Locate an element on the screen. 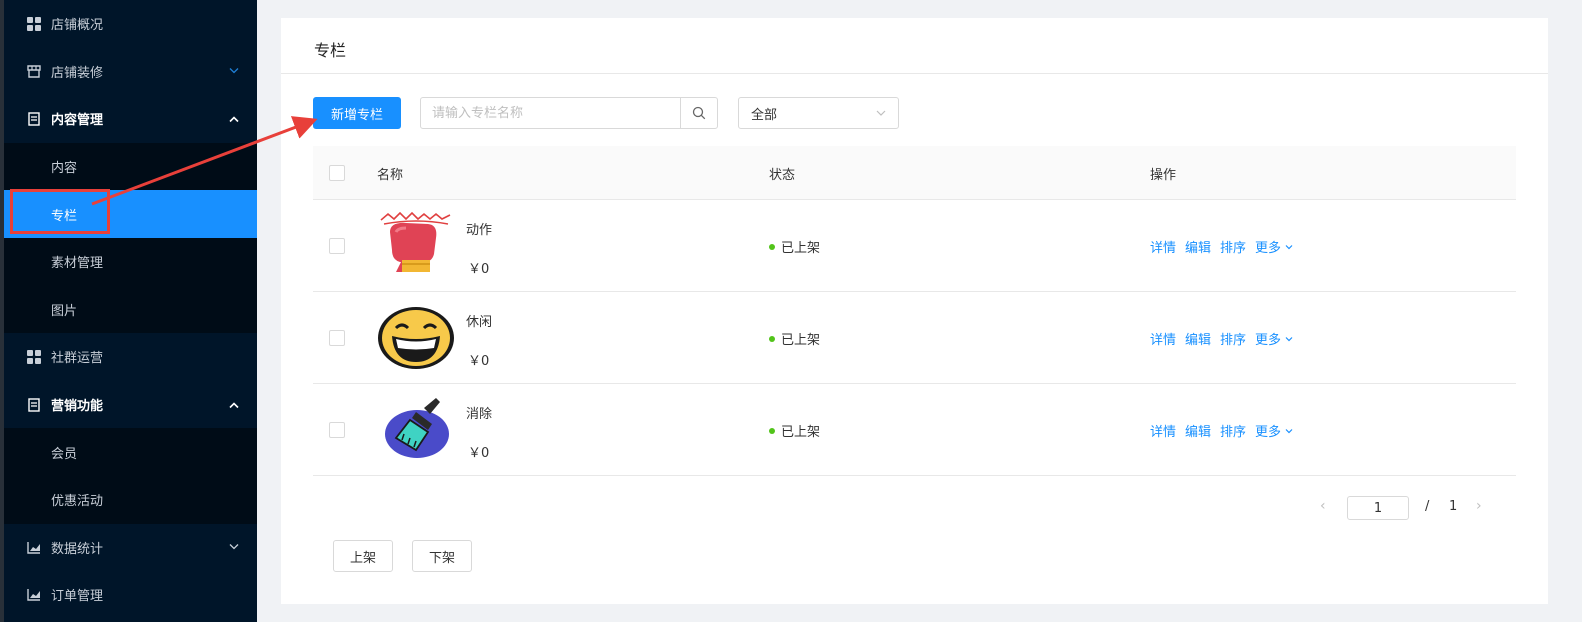 The height and width of the screenshot is (622, 1582). page-total: 1 is located at coordinates (1453, 506).